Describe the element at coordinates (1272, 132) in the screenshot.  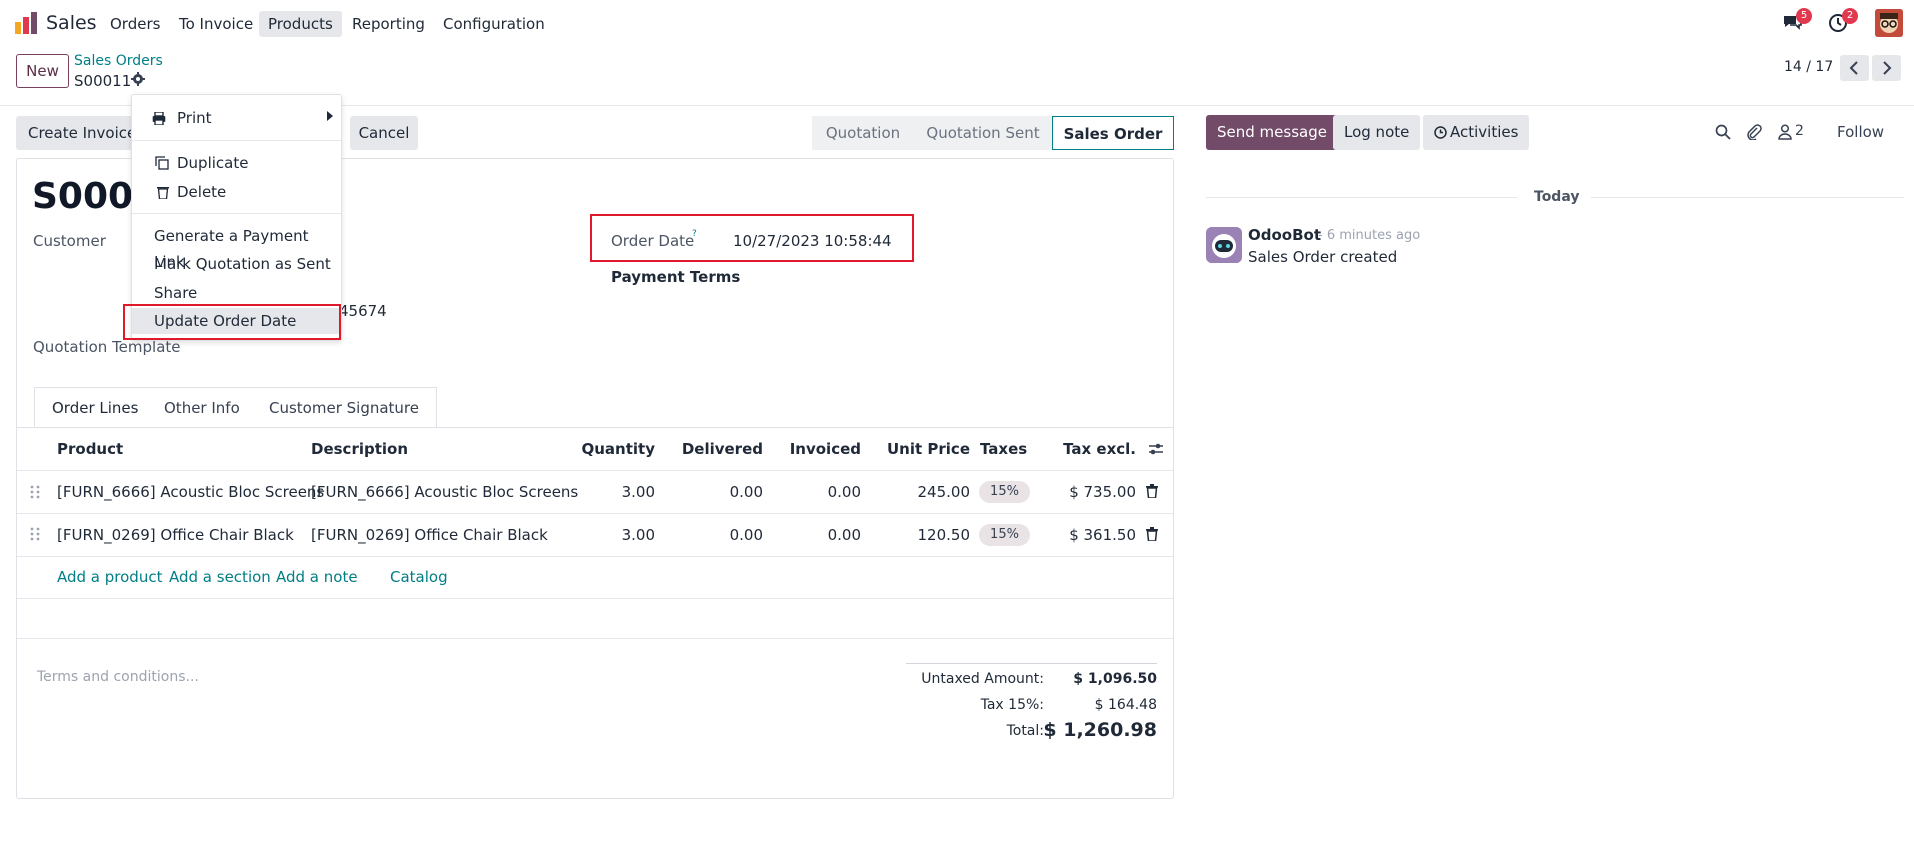
I see `send-message-button: Send message` at that location.